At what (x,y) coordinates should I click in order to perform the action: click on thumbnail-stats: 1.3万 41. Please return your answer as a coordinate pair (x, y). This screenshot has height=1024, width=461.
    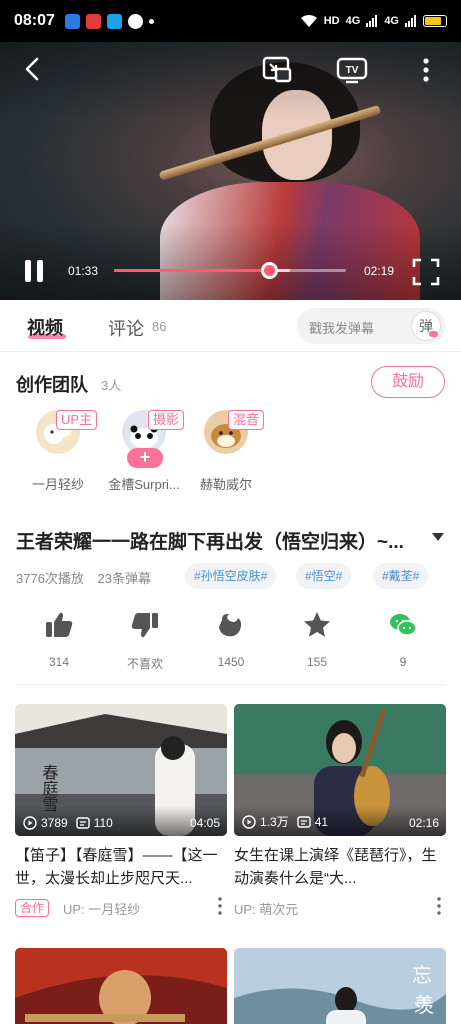
    Looking at the image, I should click on (285, 821).